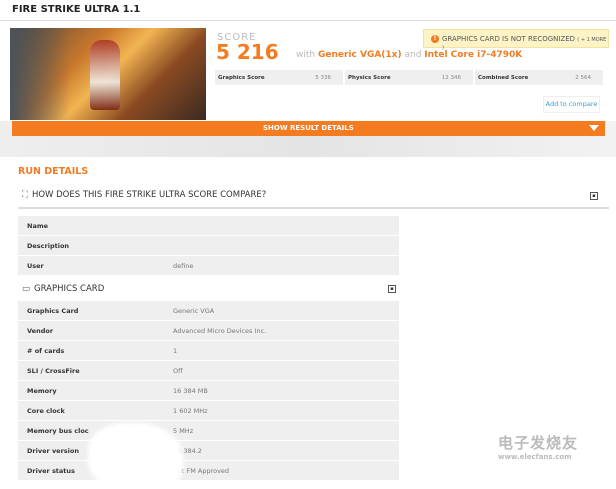 Image resolution: width=616 pixels, height=489 pixels. Describe the element at coordinates (63, 289) in the screenshot. I see `graphics-card-section-header: ▭ GRAPHICS CARD` at that location.